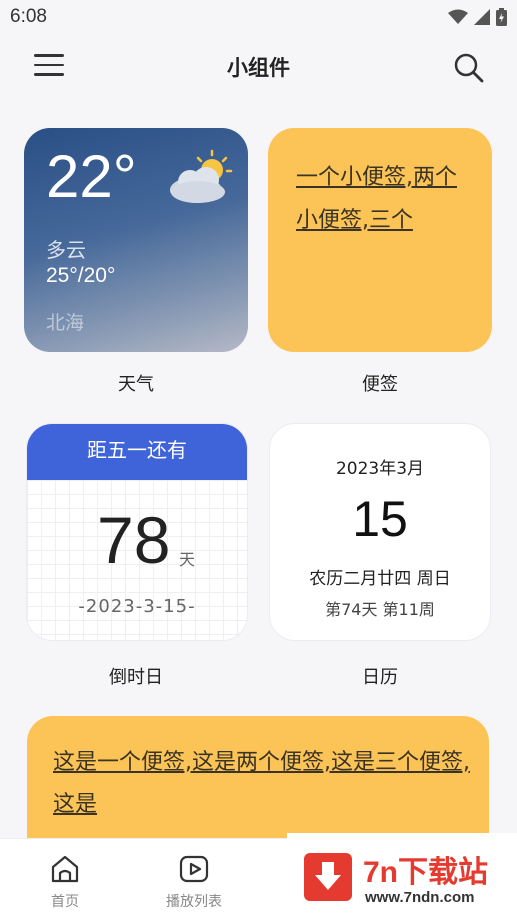  Describe the element at coordinates (261, 783) in the screenshot. I see `large-note-text: 这是一个便签,这是两个便签,这是三个便签,这是` at that location.